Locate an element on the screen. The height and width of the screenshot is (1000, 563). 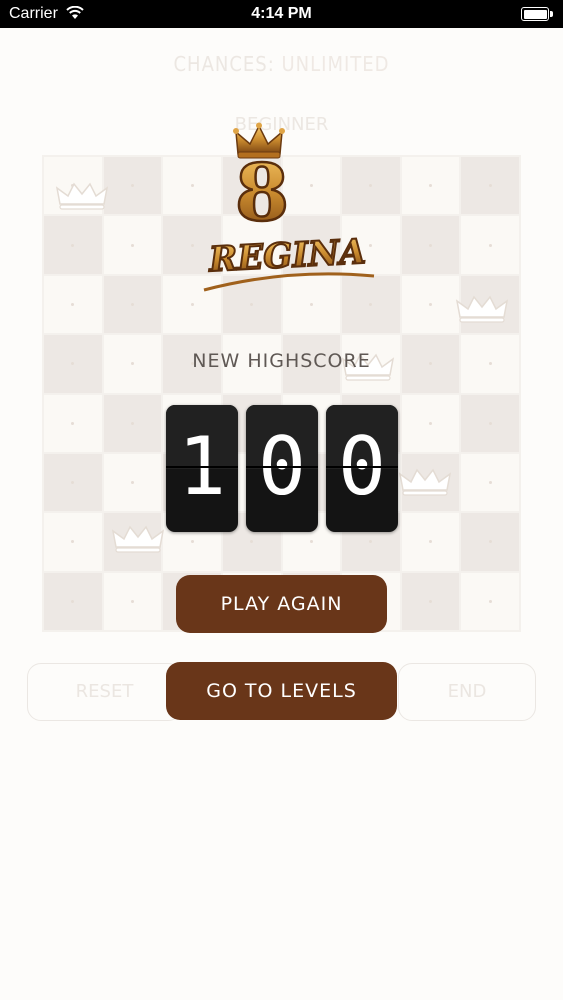
end-button: END is located at coordinates (467, 692).